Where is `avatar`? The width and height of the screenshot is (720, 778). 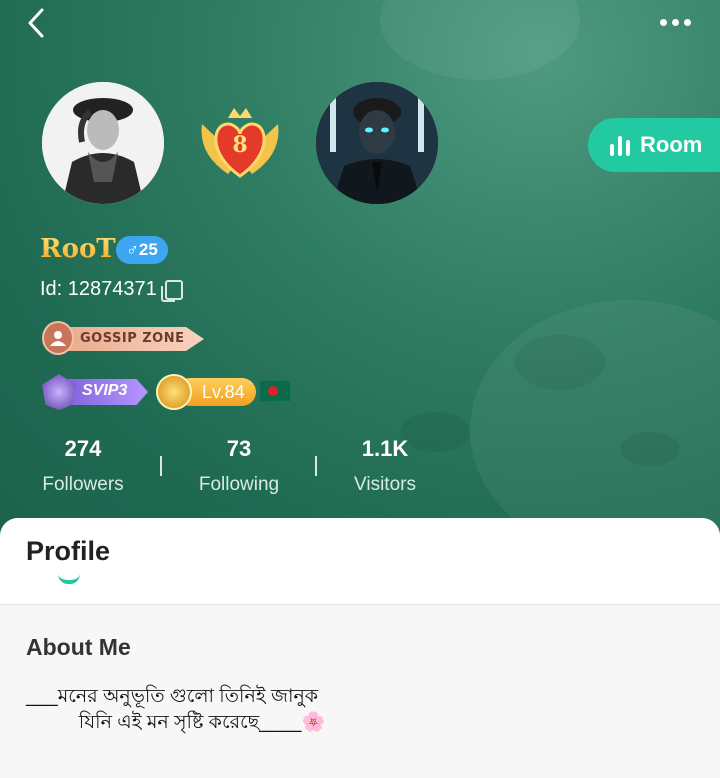 avatar is located at coordinates (103, 143).